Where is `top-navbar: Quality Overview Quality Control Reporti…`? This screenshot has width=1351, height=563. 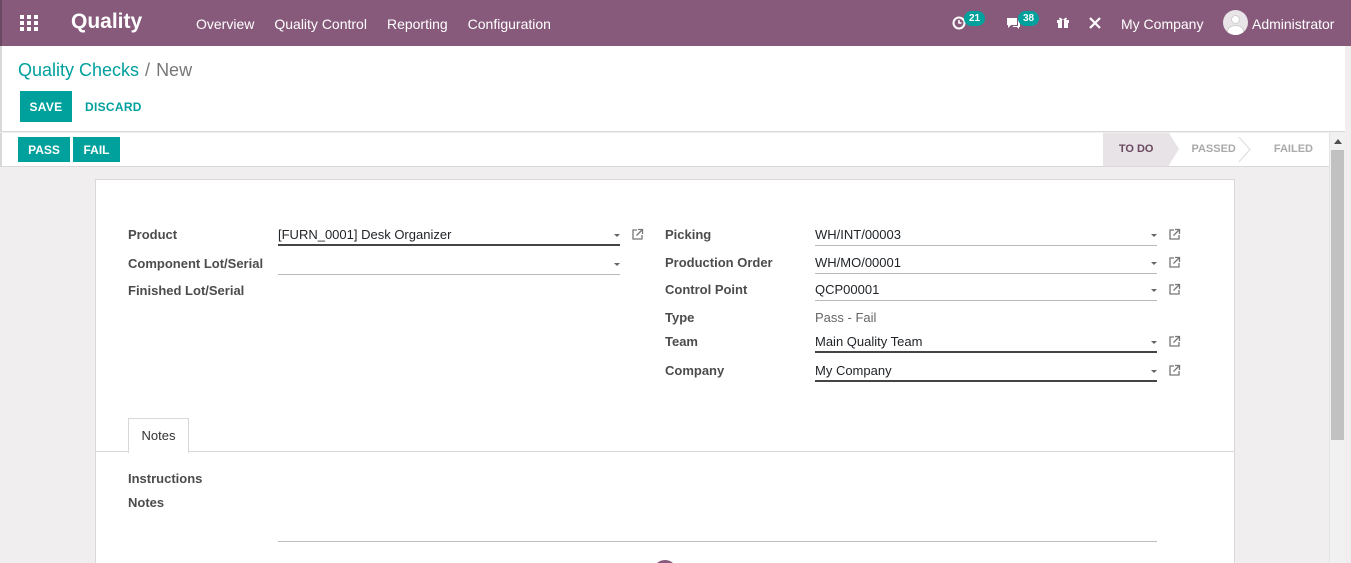 top-navbar: Quality Overview Quality Control Reporti… is located at coordinates (675, 23).